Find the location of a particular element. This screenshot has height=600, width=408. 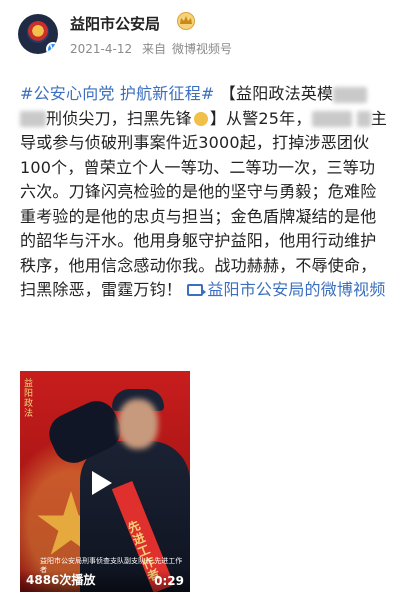

title-close: 】 is located at coordinates (218, 118).